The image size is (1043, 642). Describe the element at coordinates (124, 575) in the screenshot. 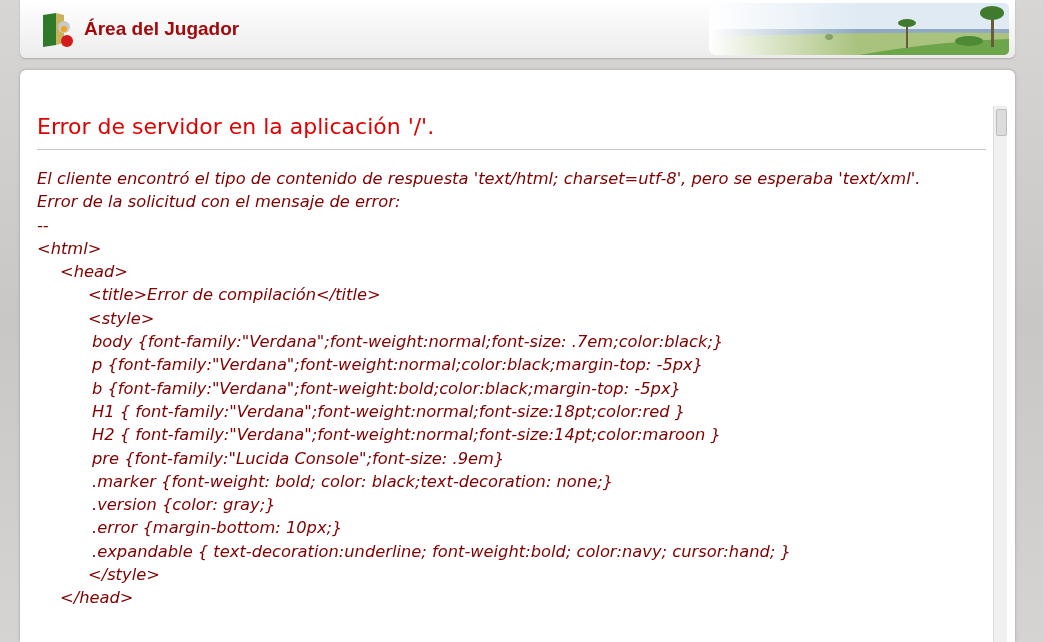

I see `code-line: </style>` at that location.